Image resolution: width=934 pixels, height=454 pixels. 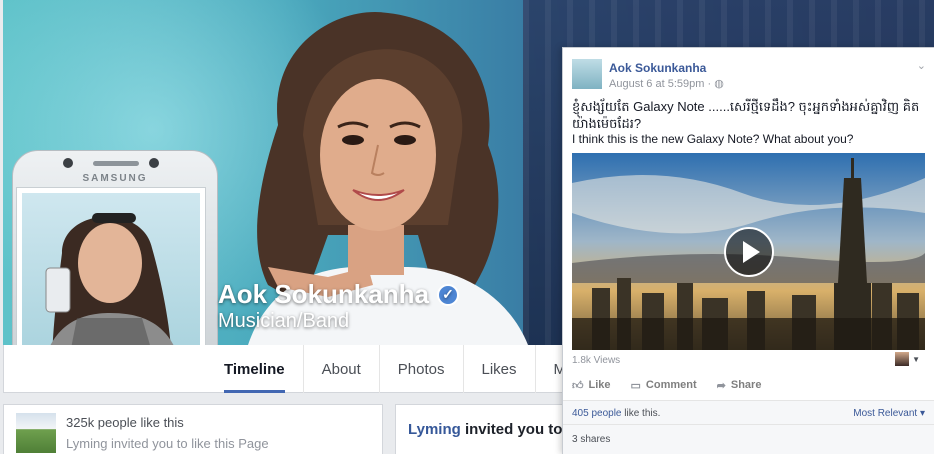 I want to click on play-button, so click(x=749, y=252).